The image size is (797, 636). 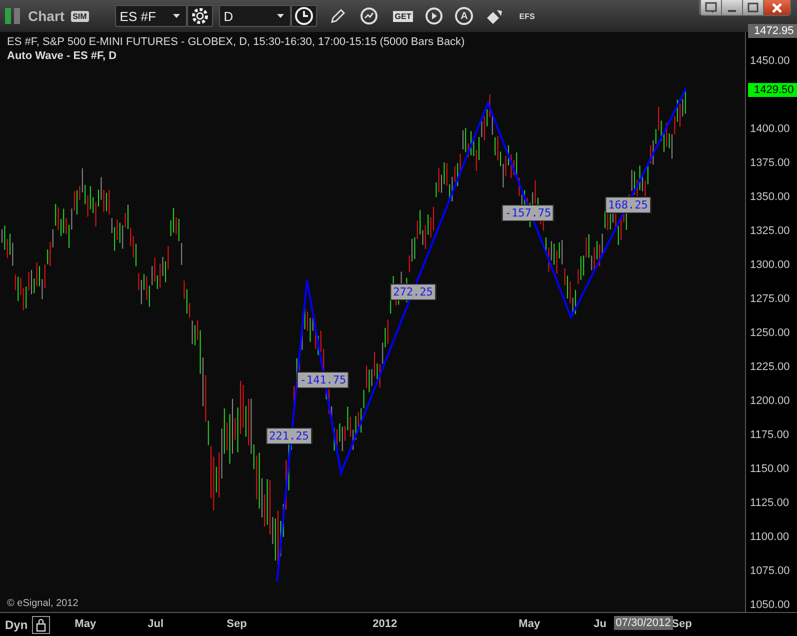 I want to click on wave-label: -157.75, so click(x=528, y=213).